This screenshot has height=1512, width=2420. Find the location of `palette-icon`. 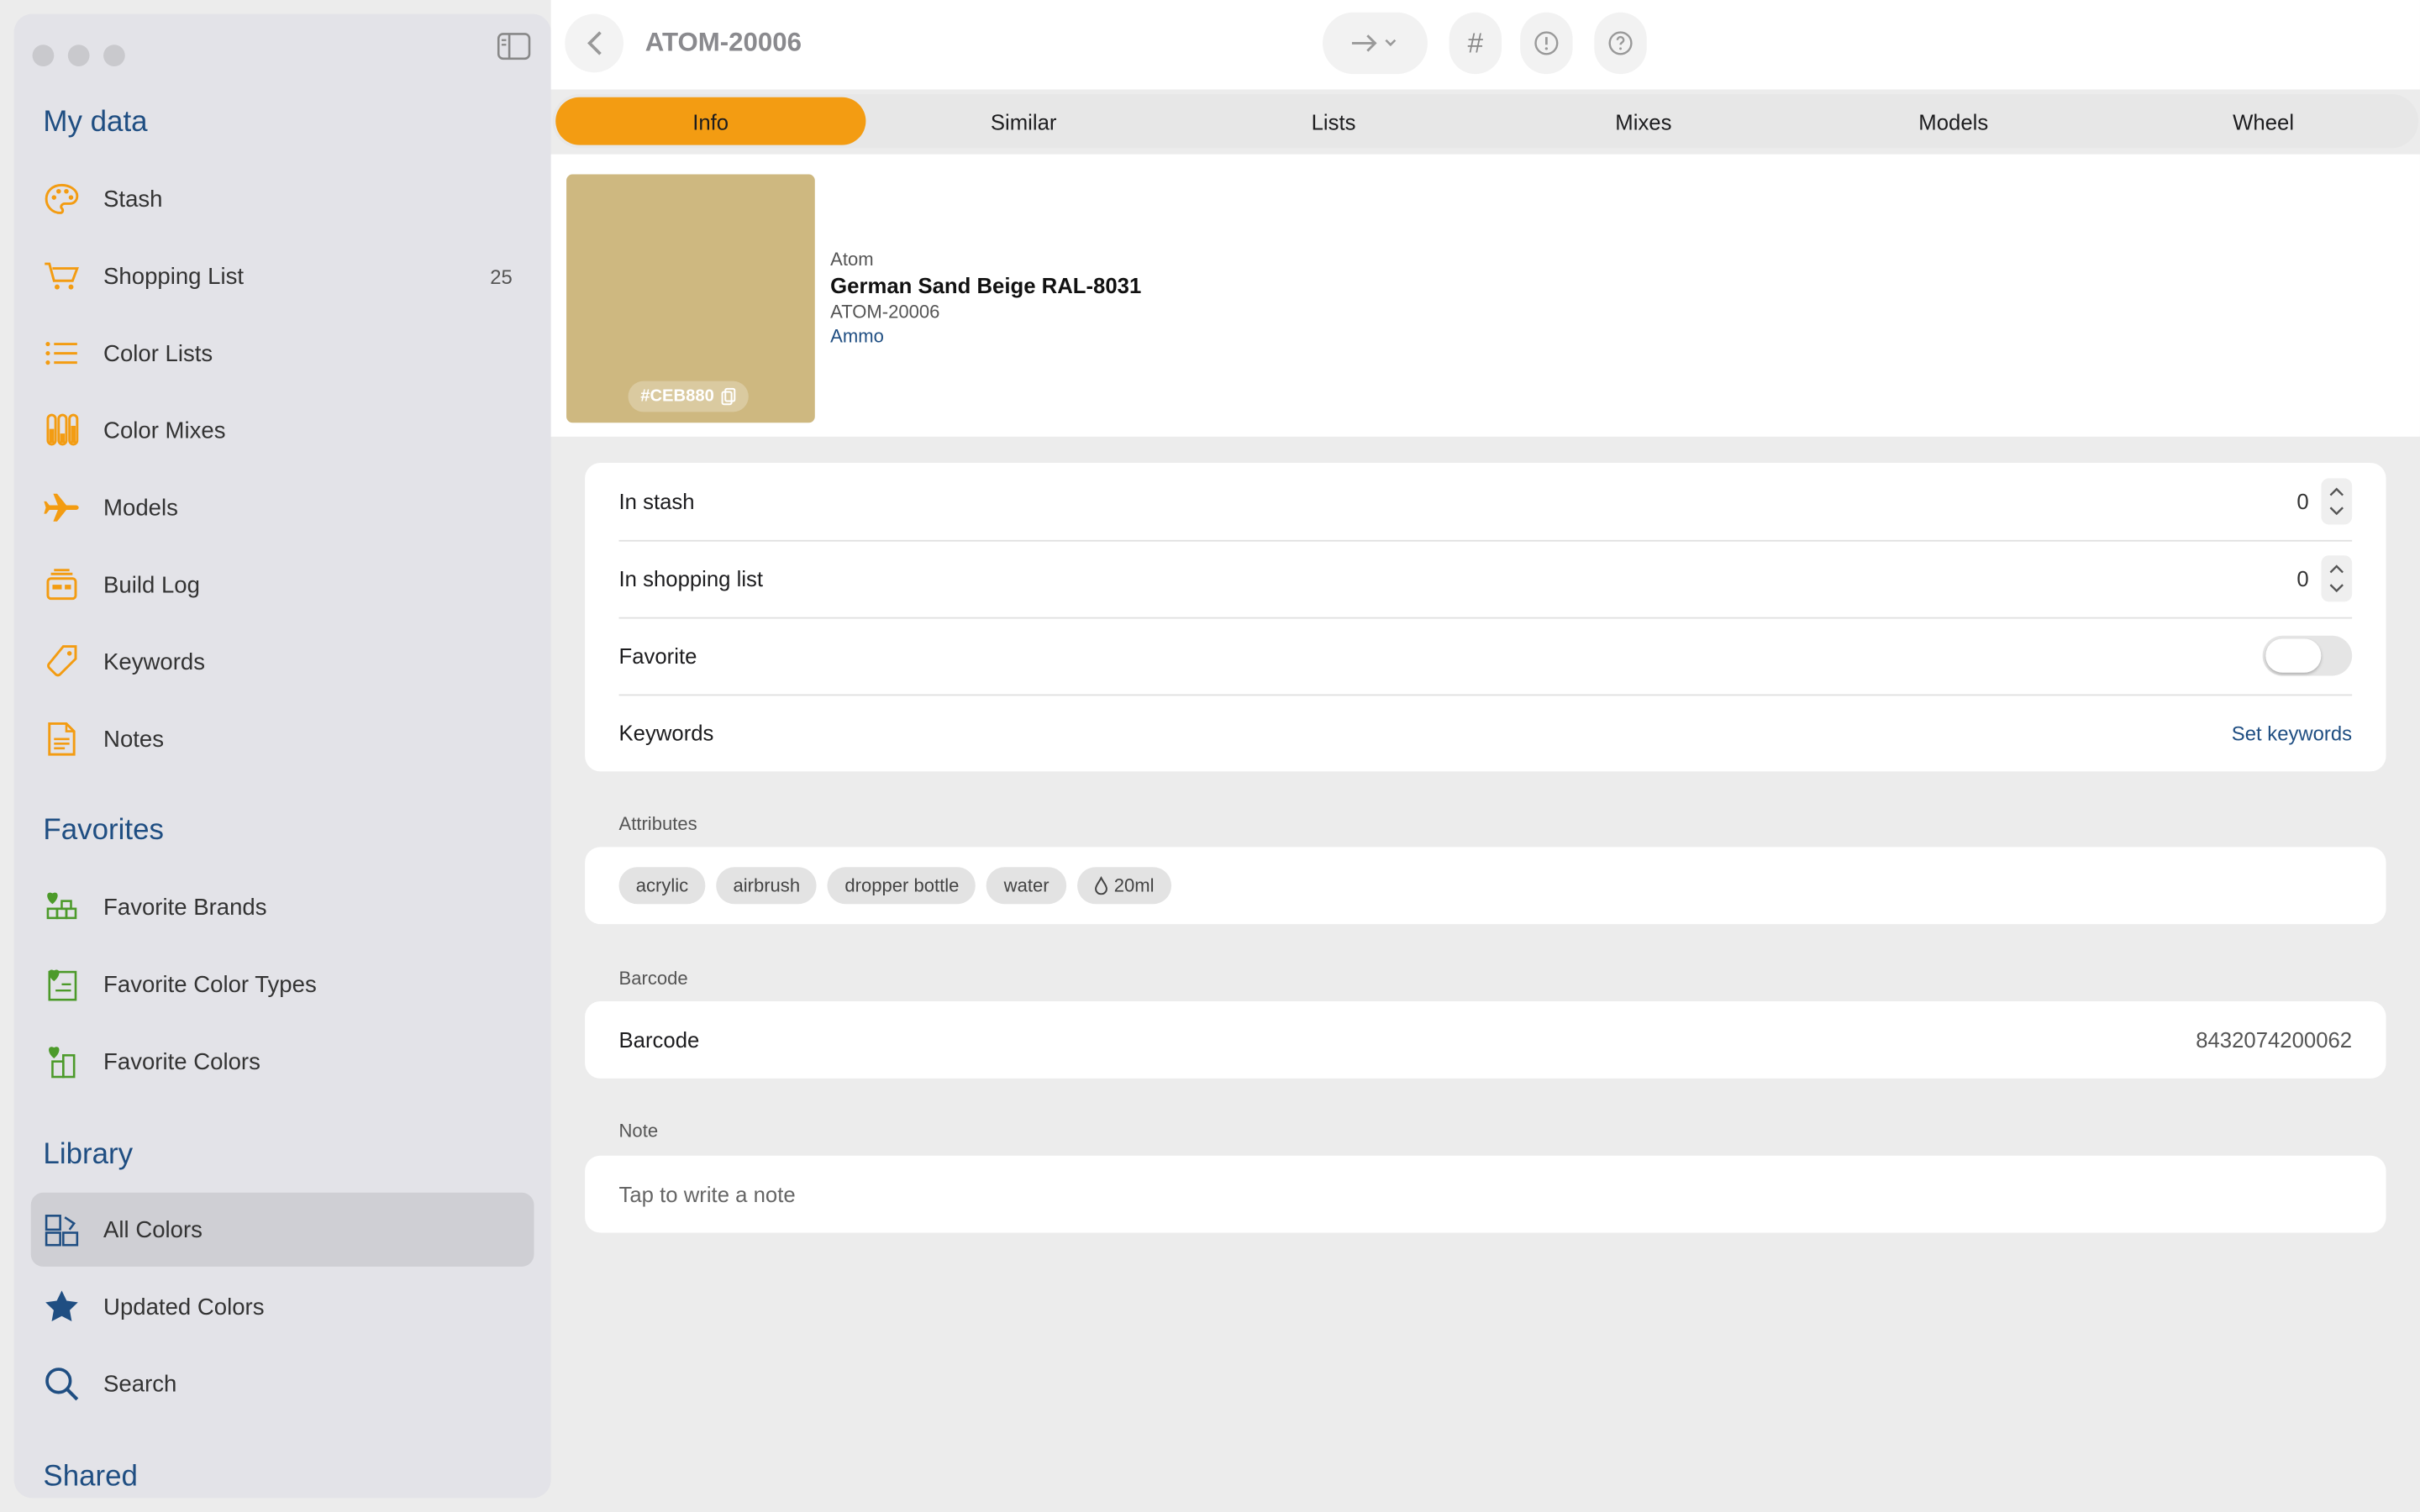

palette-icon is located at coordinates (62, 199).